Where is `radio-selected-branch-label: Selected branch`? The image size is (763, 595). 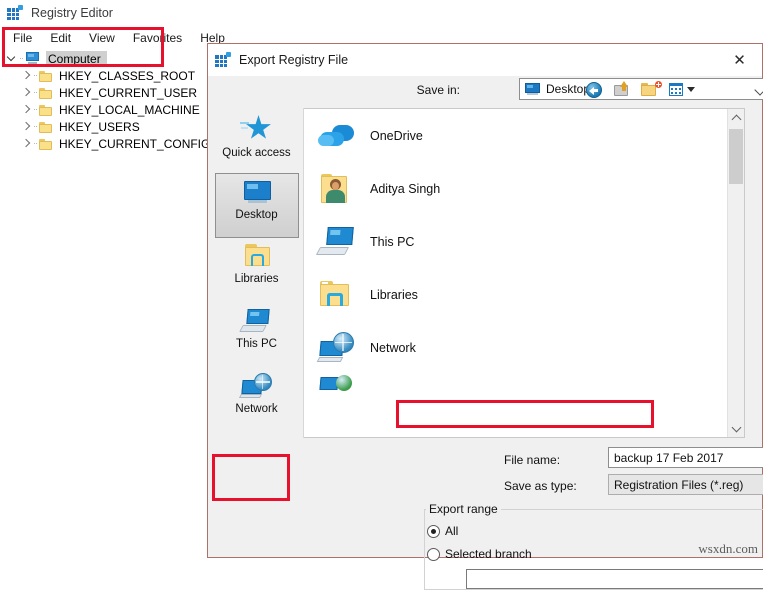
radio-selected-branch-label: Selected branch is located at coordinates (488, 554).